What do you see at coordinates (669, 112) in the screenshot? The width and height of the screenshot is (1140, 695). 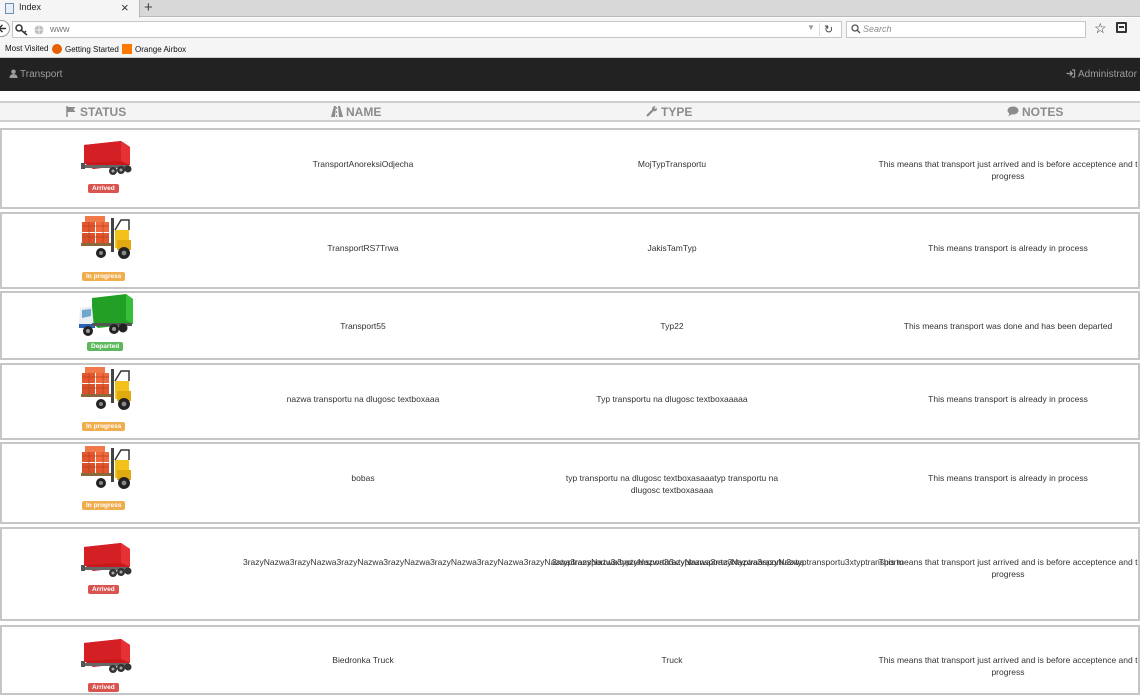 I see `column-type: TYPE` at bounding box center [669, 112].